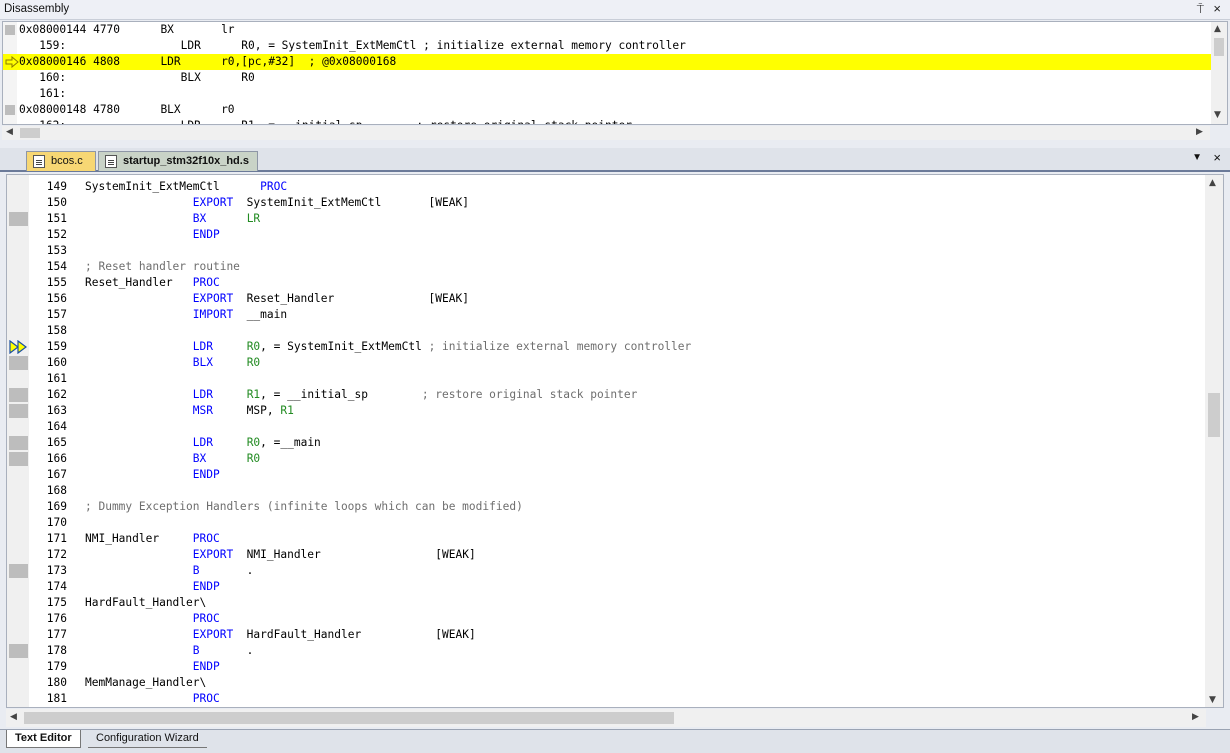  I want to click on code-line: 176 PROC, so click(606, 619).